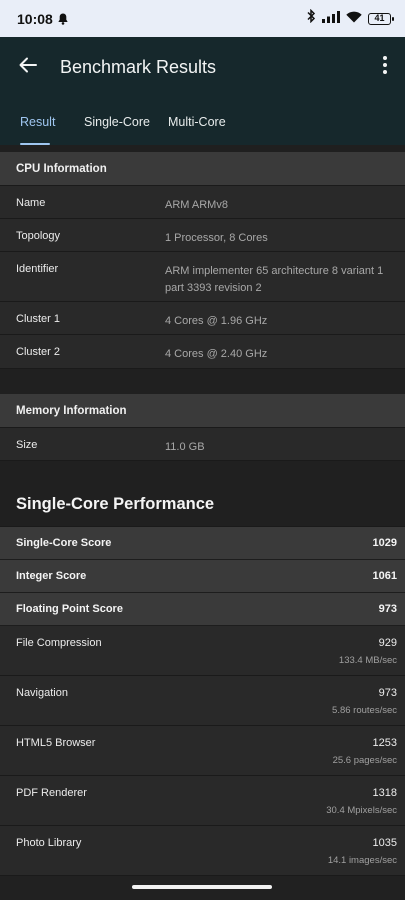 The width and height of the screenshot is (405, 900). Describe the element at coordinates (42, 693) in the screenshot. I see `benchmark-name: Navigation` at that location.